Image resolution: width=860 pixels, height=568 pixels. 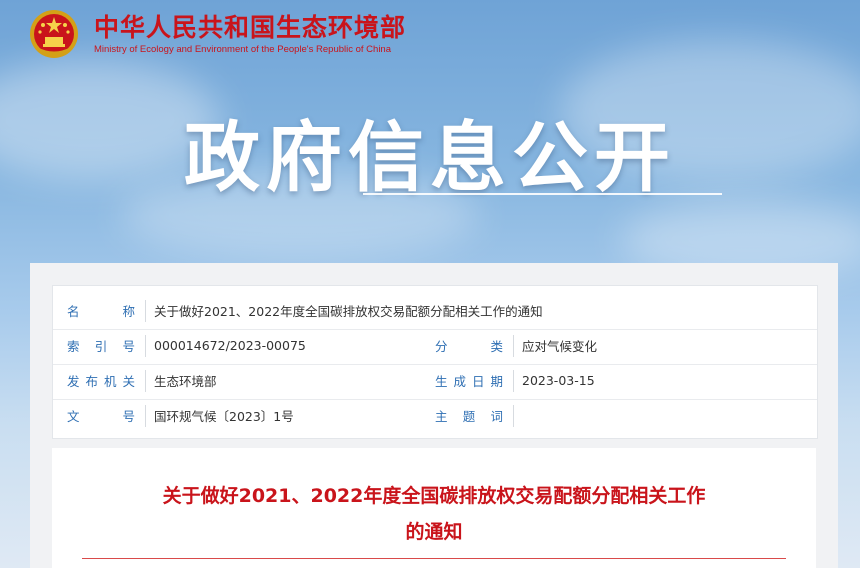 I want to click on meta-row-publisher: 发布机关 生态环境部, so click(x=238, y=380).